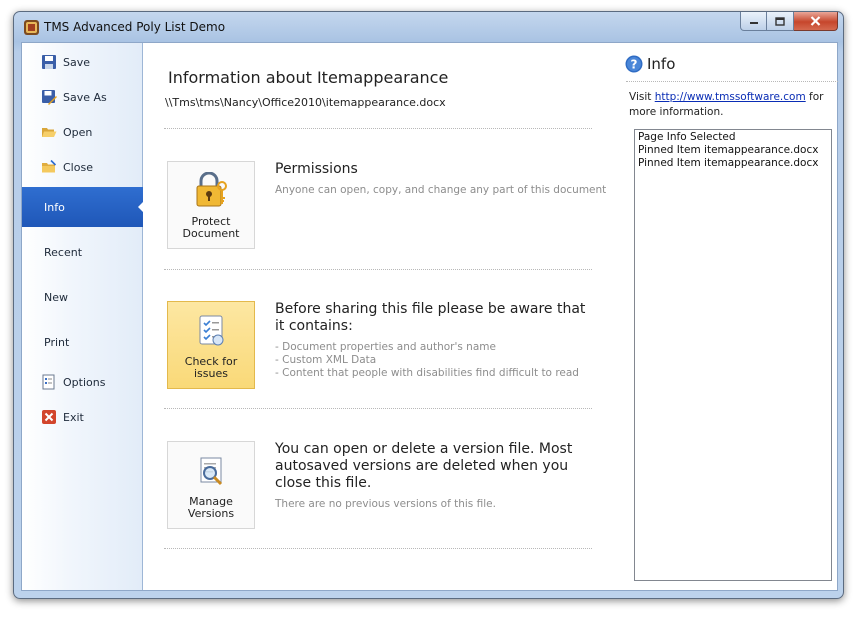 The height and width of the screenshot is (617, 862). What do you see at coordinates (54, 207) in the screenshot?
I see `sidebar-item-label: Info` at bounding box center [54, 207].